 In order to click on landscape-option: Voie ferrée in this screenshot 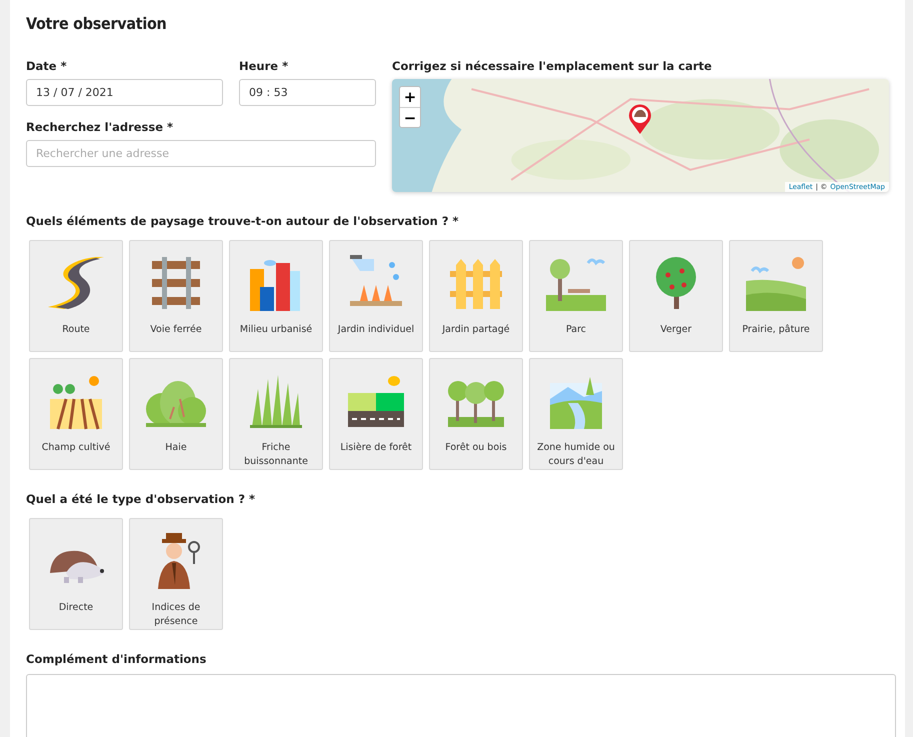, I will do `click(176, 296)`.